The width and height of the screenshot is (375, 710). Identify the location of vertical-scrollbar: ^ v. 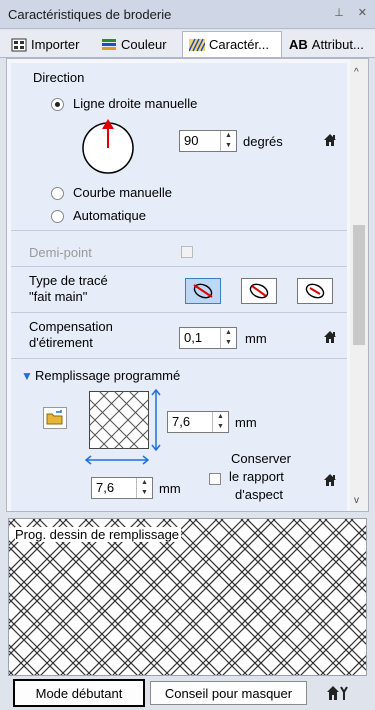
(359, 285).